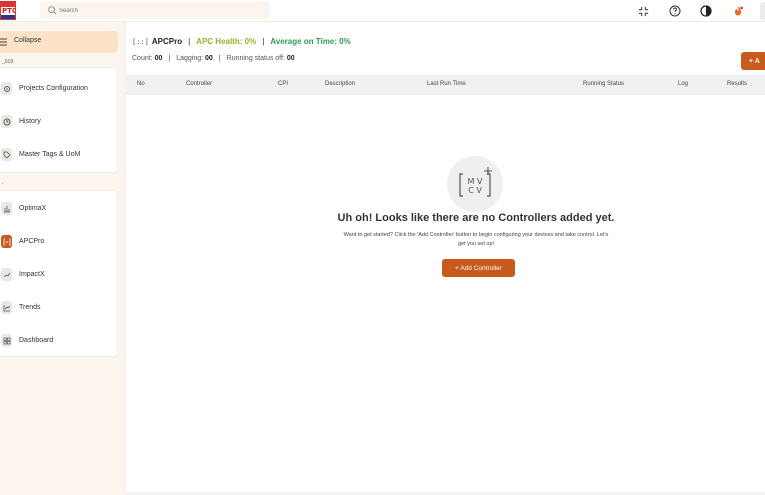 The width and height of the screenshot is (765, 495). I want to click on help-icon, so click(675, 11).